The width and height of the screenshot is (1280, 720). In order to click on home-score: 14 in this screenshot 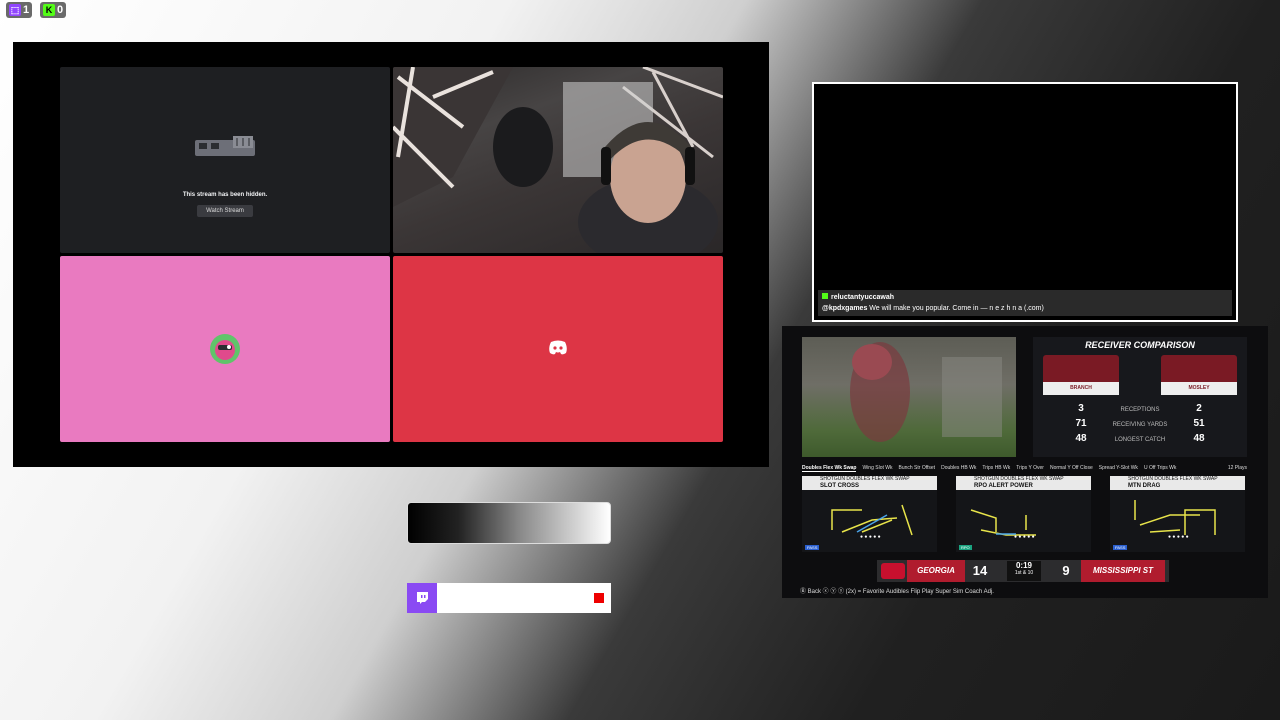, I will do `click(980, 570)`.